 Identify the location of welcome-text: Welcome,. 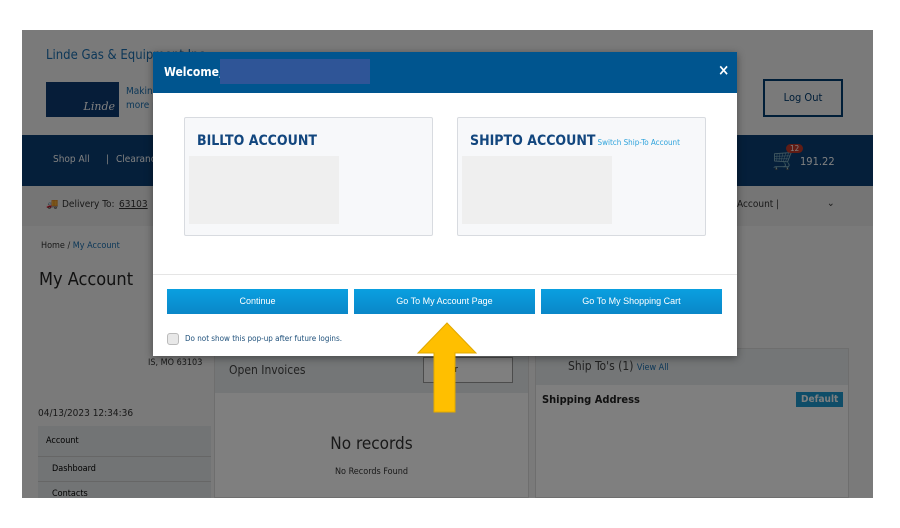
(193, 72).